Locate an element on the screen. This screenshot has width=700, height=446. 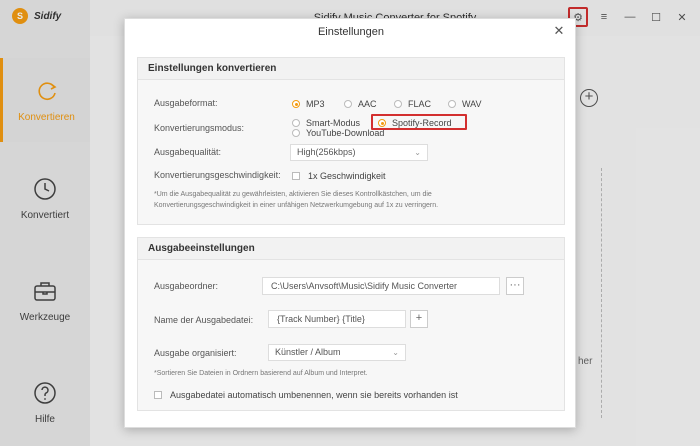
filename-label: Name der Ausgabedatei: is located at coordinates (204, 320).